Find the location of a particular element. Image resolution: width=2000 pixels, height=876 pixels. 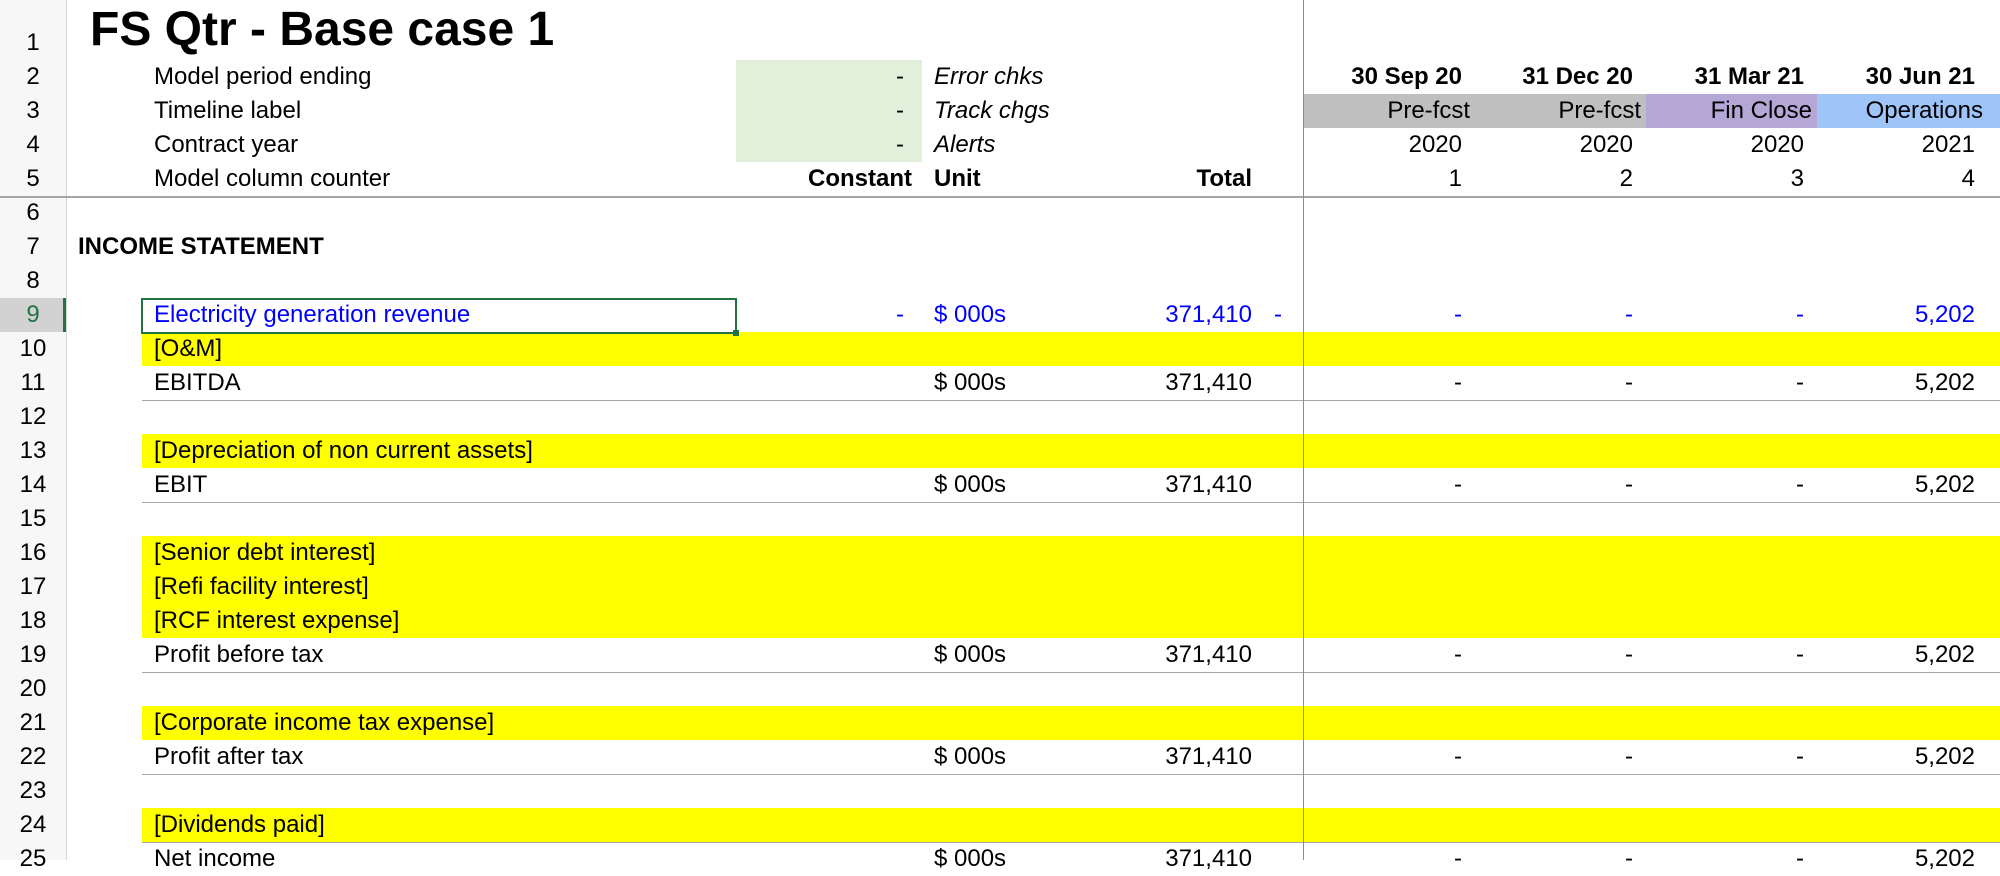

ebitda-value-4: 5,202 is located at coordinates (1896, 383).